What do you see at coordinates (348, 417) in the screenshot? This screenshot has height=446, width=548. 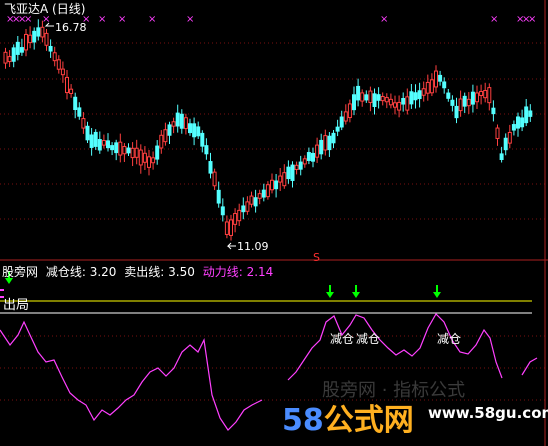 I see `watermark-brand: 58公式网` at bounding box center [348, 417].